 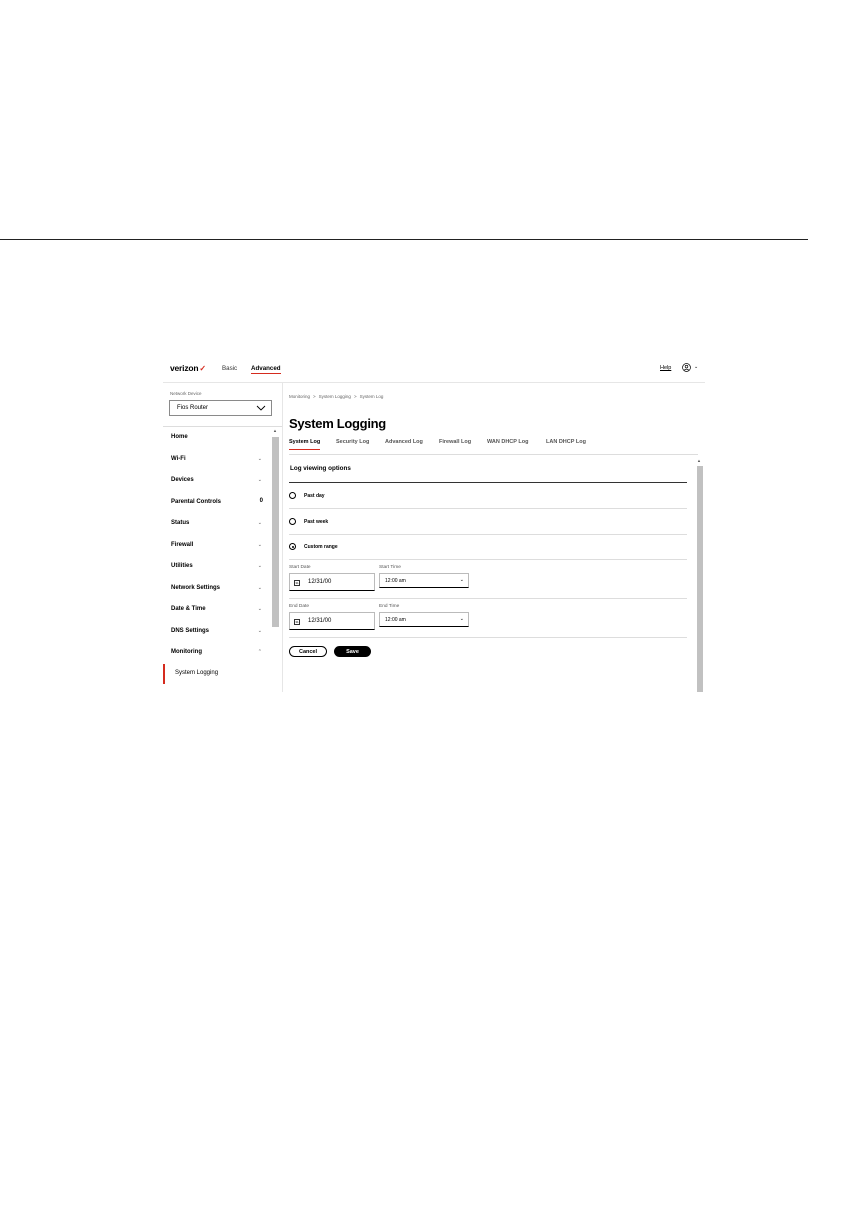 What do you see at coordinates (665, 368) in the screenshot?
I see `help-link: Help` at bounding box center [665, 368].